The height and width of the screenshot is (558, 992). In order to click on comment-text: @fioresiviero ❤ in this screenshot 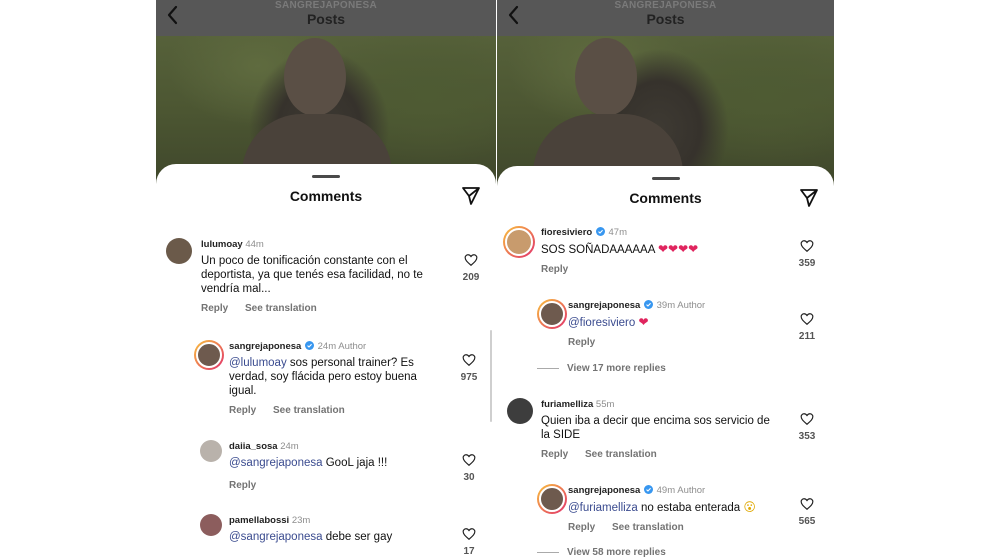, I will do `click(678, 322)`.